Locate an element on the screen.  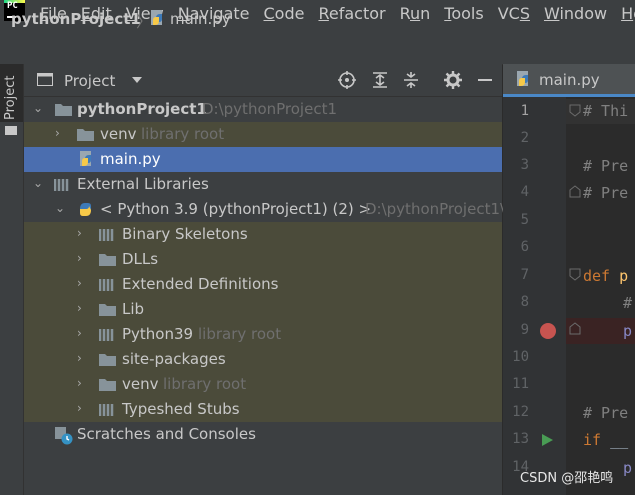
tree-item-dlls: › DLLs is located at coordinates (263, 259).